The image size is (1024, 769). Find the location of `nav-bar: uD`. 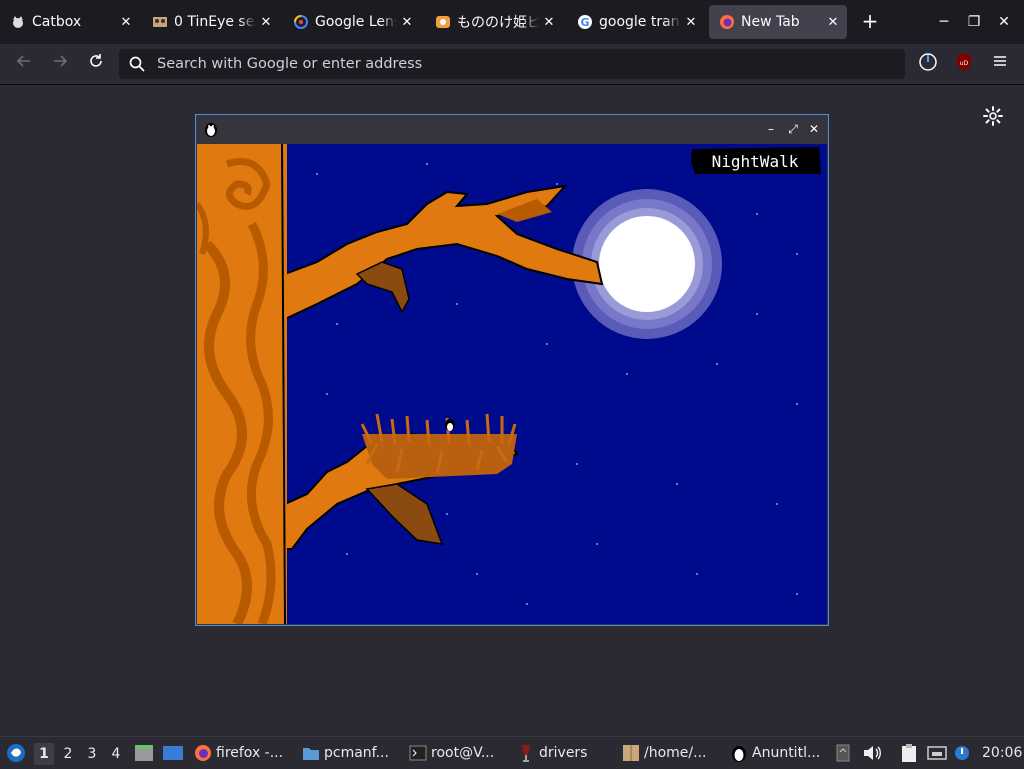

nav-bar: uD is located at coordinates (512, 64).